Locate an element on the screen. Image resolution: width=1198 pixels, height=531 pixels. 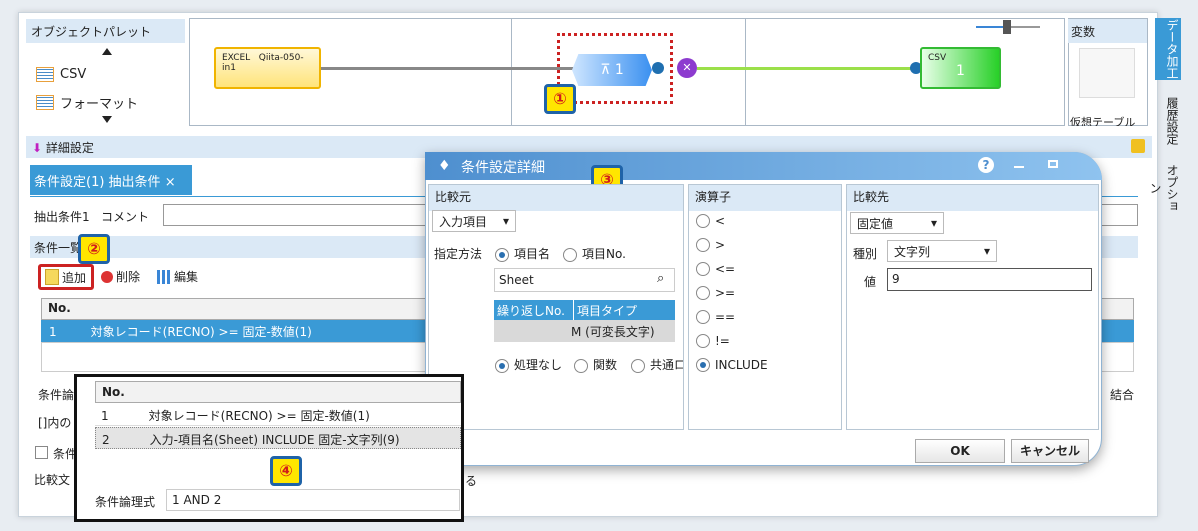
logic-expression-input: 1 AND 2 is located at coordinates (313, 500).